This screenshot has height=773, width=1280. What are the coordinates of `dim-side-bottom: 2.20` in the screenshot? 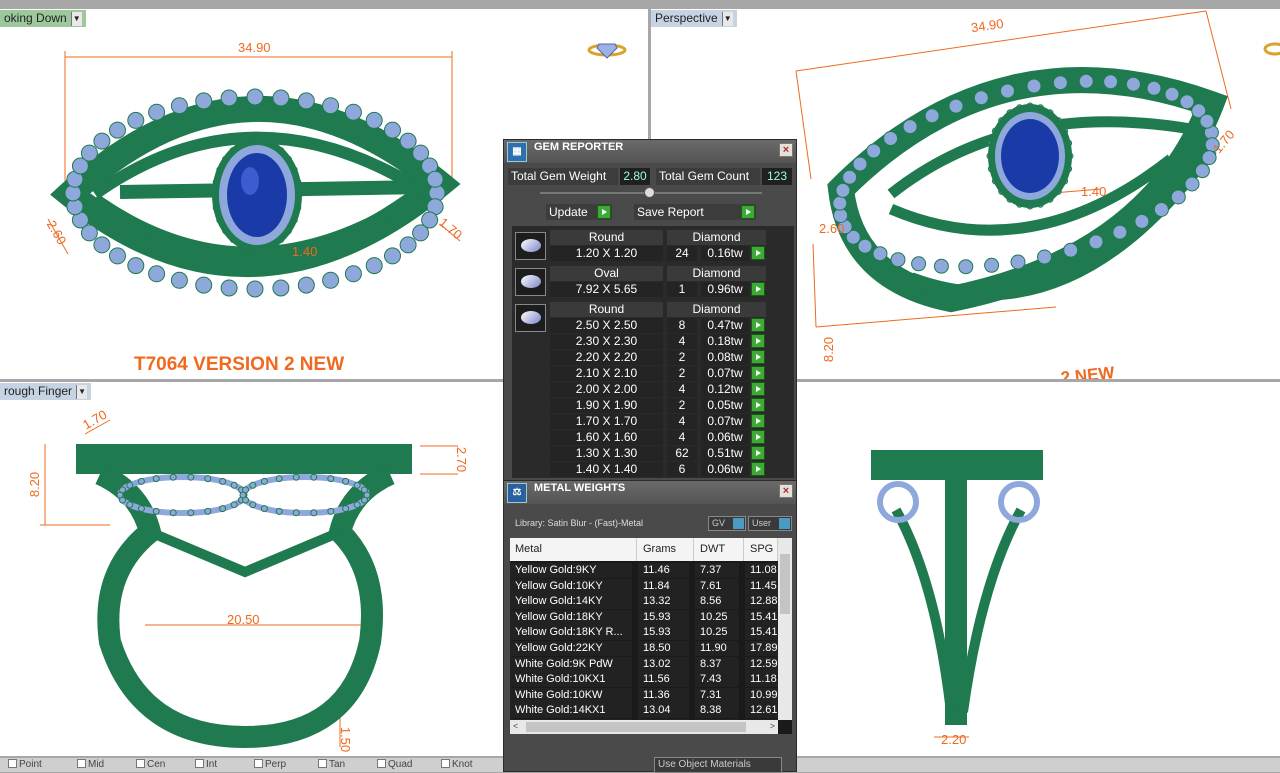 It's located at (954, 739).